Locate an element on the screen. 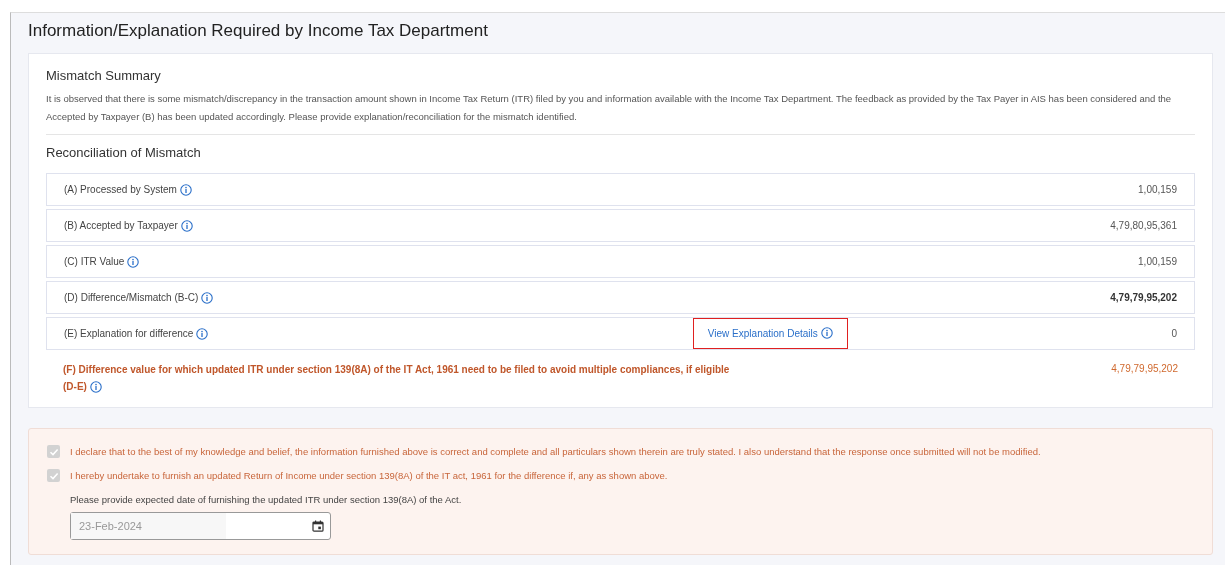  calendar-icon is located at coordinates (318, 526).